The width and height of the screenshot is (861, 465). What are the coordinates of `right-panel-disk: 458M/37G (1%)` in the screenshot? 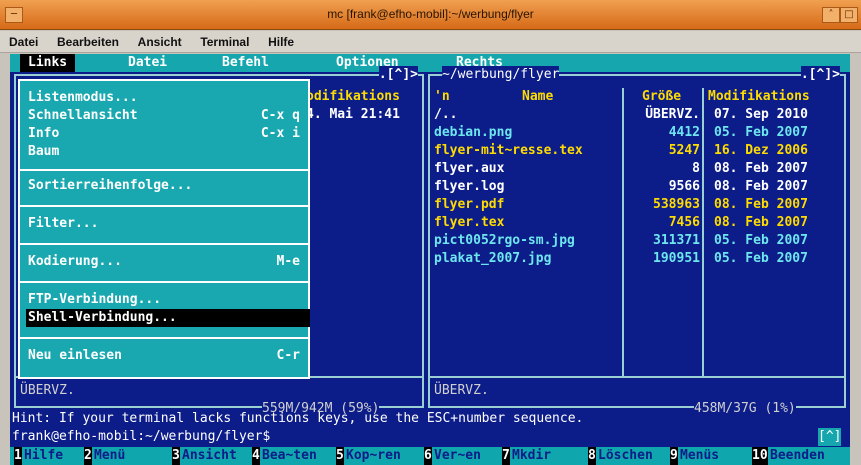 It's located at (745, 409).